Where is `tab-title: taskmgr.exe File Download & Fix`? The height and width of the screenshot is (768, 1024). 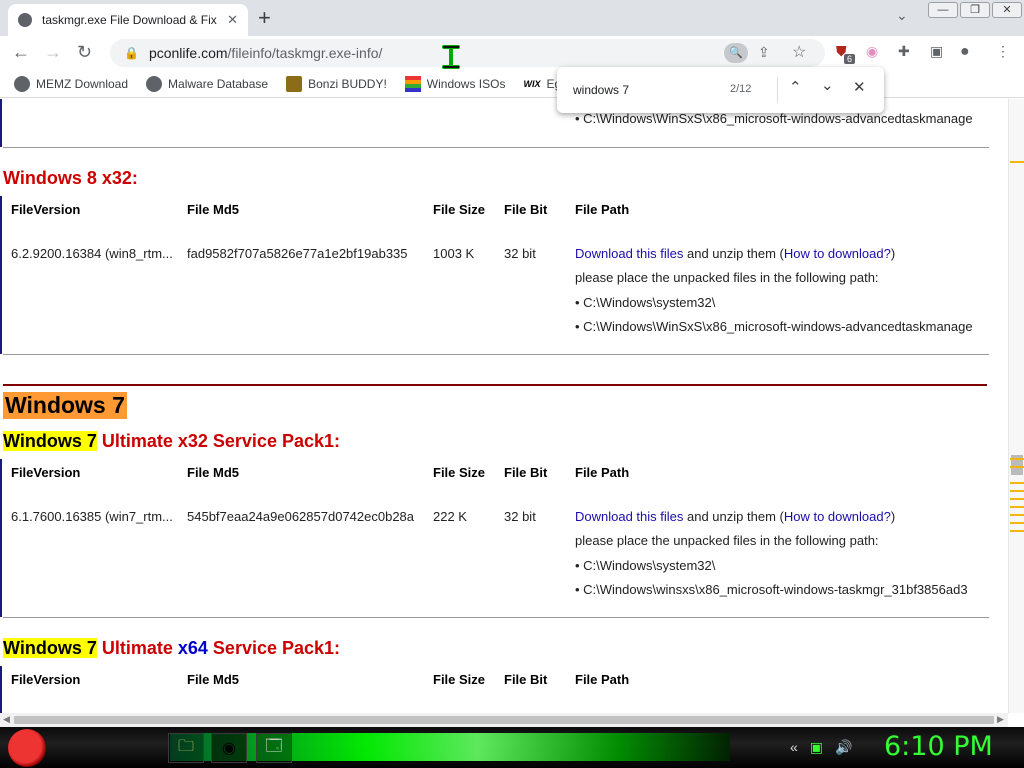 tab-title: taskmgr.exe File Download & Fix is located at coordinates (129, 20).